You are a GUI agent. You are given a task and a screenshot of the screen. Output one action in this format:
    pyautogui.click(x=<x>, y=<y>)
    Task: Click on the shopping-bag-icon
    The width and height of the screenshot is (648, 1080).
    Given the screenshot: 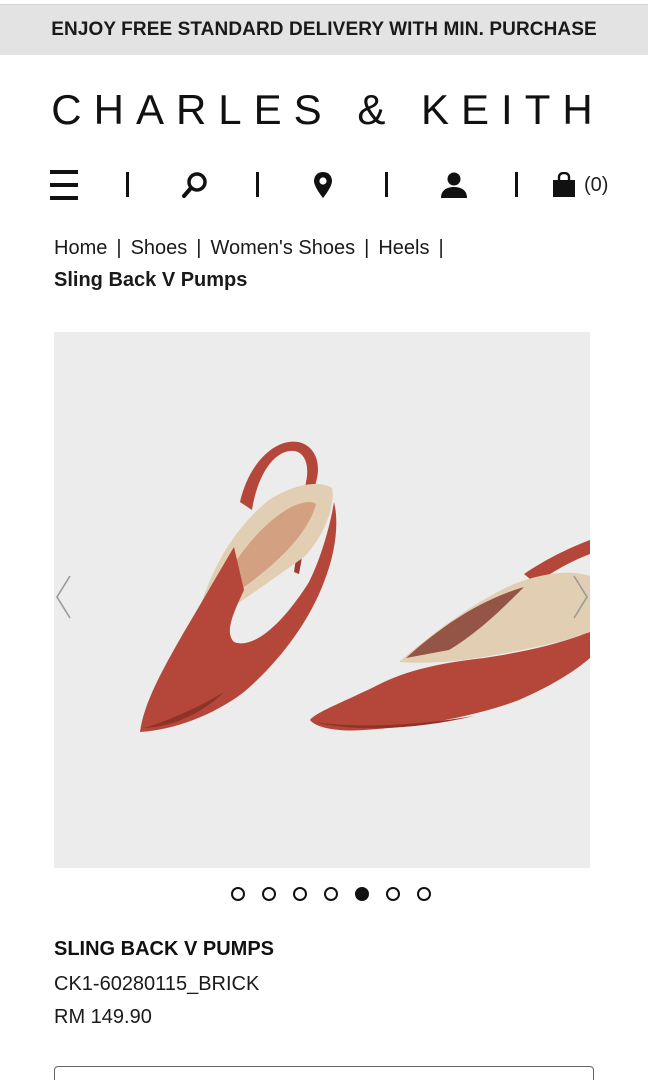 What is the action you would take?
    pyautogui.click(x=564, y=184)
    